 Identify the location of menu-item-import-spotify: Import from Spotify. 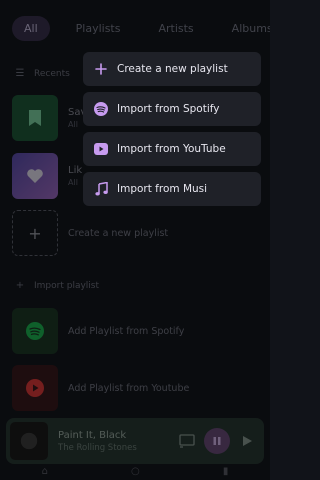
(172, 109).